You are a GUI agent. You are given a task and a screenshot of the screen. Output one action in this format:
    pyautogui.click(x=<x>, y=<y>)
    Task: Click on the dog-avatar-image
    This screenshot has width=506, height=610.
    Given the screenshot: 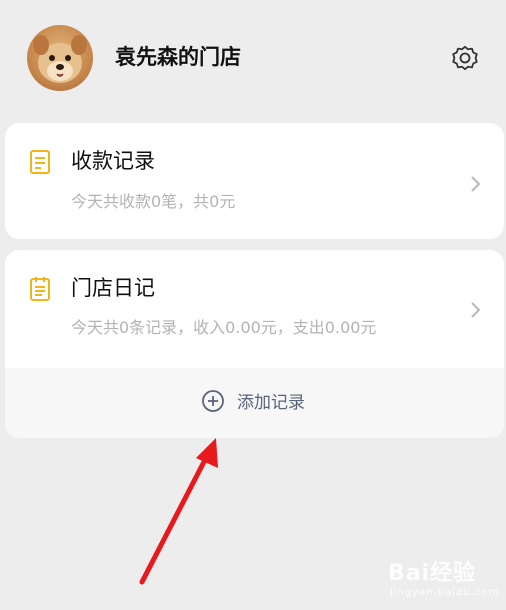 What is the action you would take?
    pyautogui.click(x=60, y=59)
    